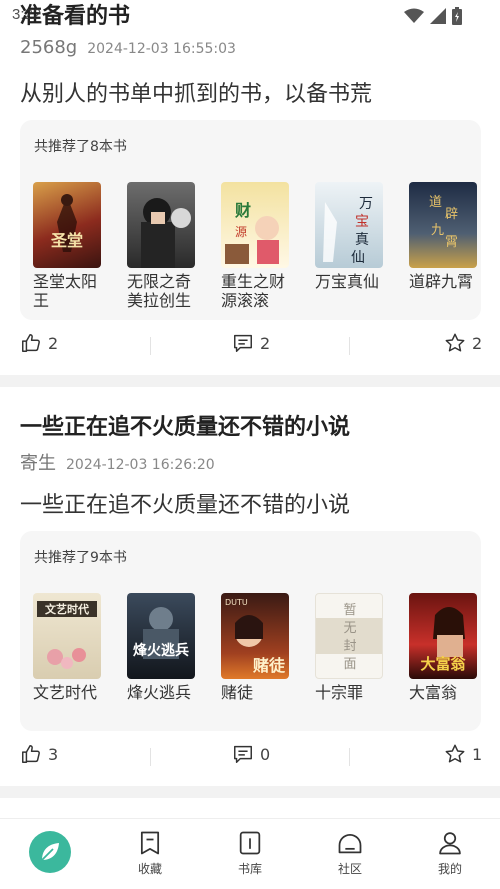 This screenshot has height=889, width=500. Describe the element at coordinates (349, 636) in the screenshot. I see `book-cover: 暂无封面` at that location.